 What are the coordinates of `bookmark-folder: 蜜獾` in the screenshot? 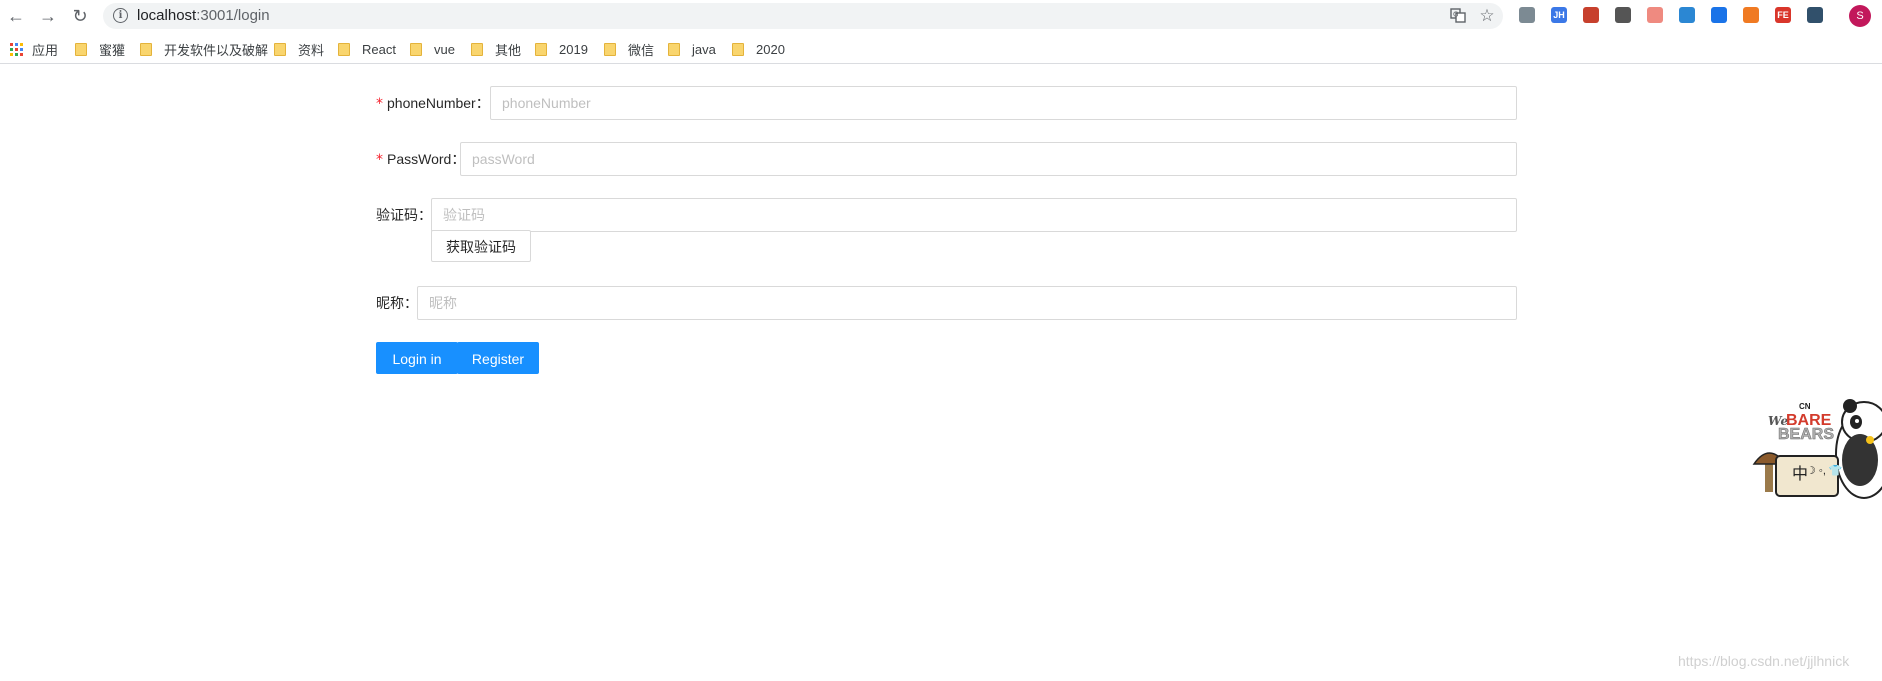 It's located at (100, 49).